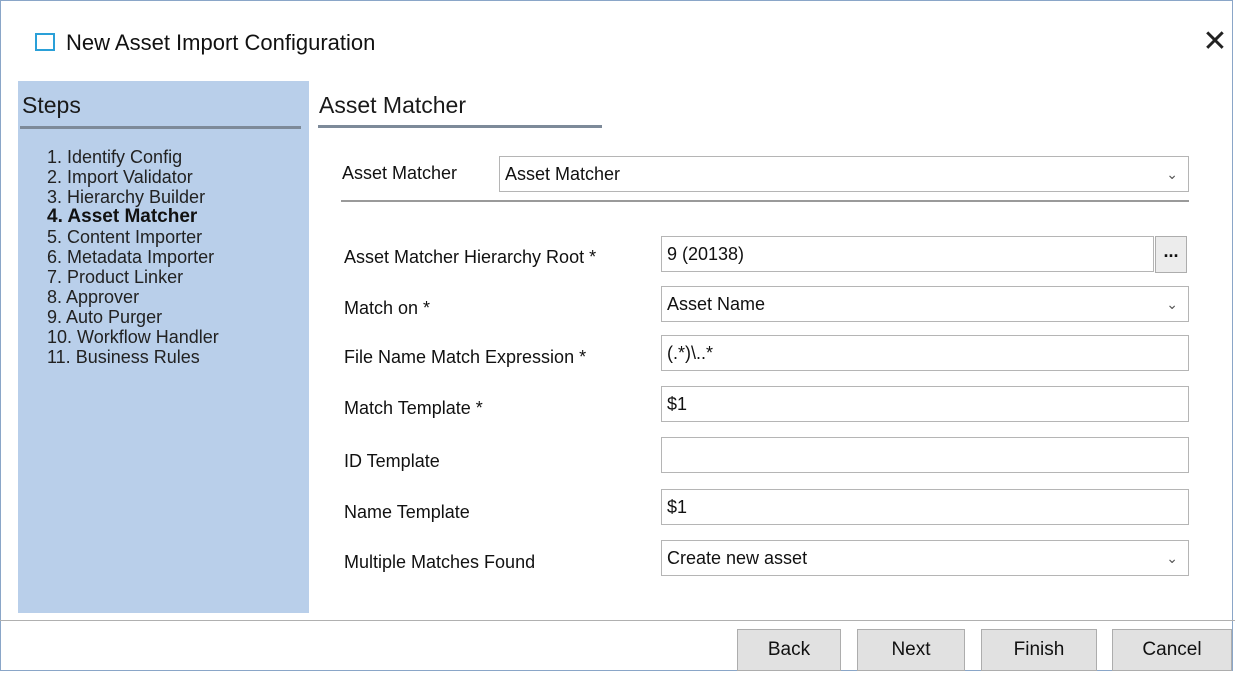  What do you see at coordinates (160, 127) in the screenshot?
I see `steps-heading-underline` at bounding box center [160, 127].